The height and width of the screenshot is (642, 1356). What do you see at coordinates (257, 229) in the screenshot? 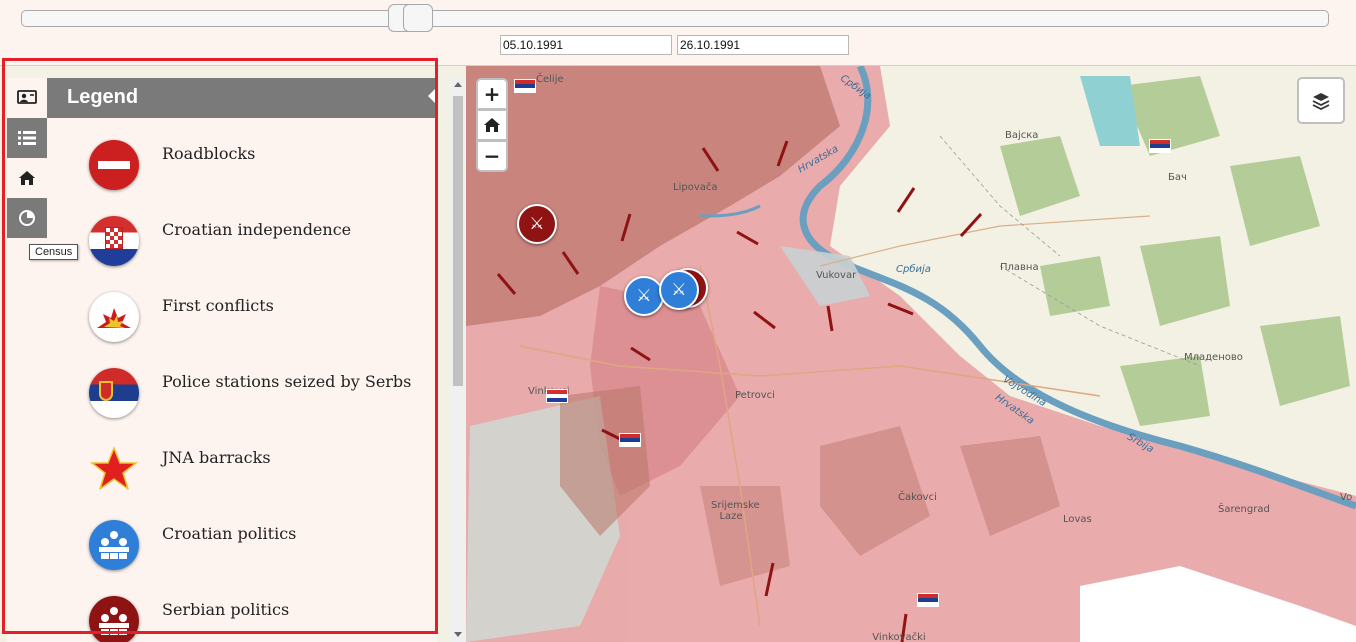
I see `legend-label: Croatian independence` at bounding box center [257, 229].